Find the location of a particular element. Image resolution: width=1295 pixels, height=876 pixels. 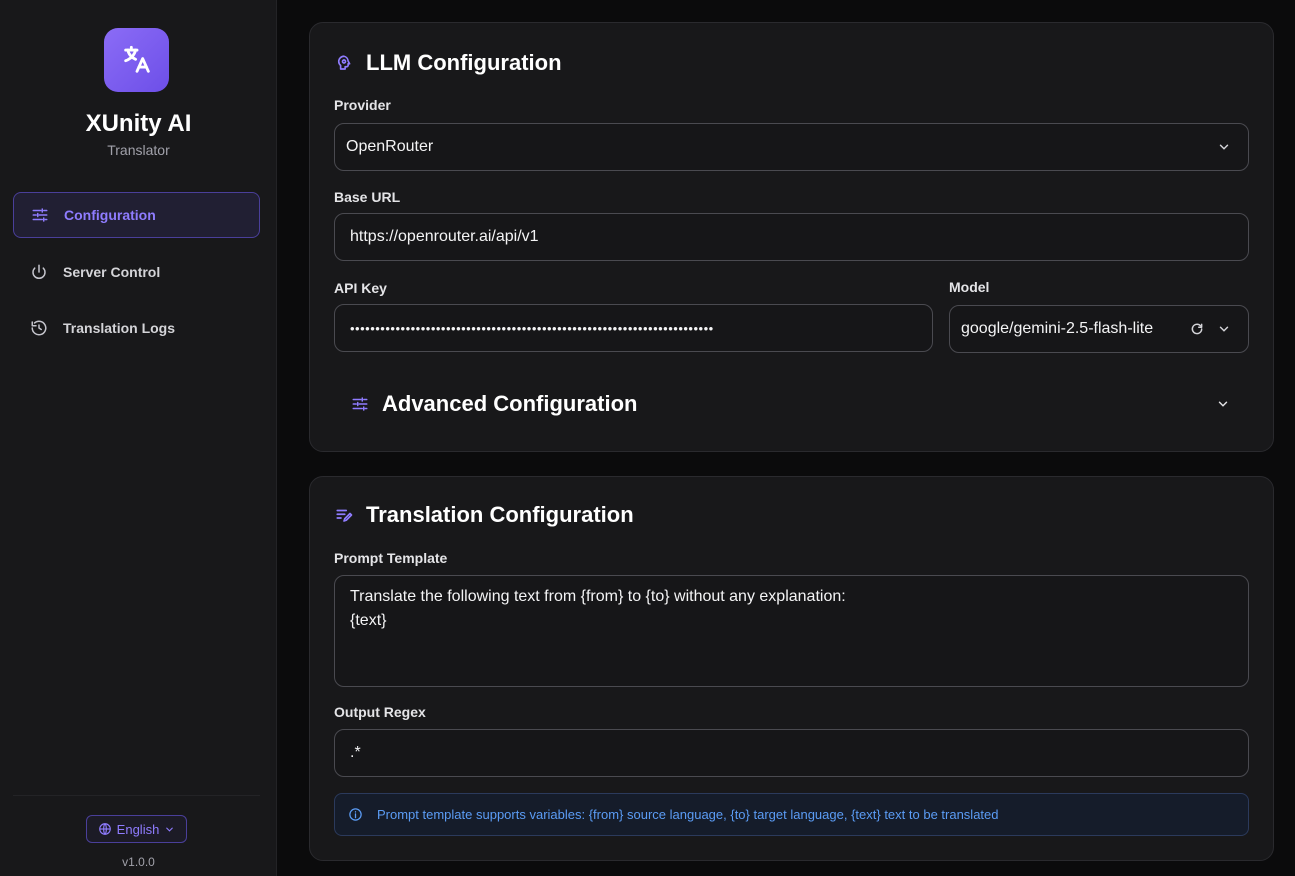

llm-card-header: LLM Configuration is located at coordinates (448, 63).